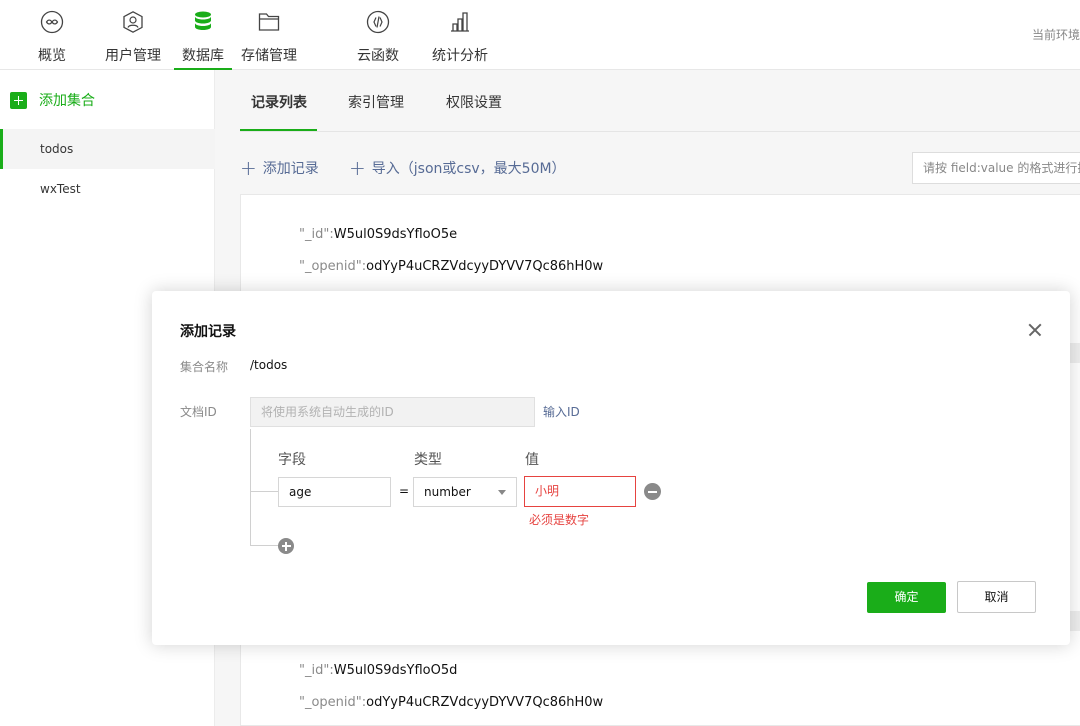 This screenshot has height=726, width=1080. Describe the element at coordinates (428, 460) in the screenshot. I see `column-header-type: 类型` at that location.